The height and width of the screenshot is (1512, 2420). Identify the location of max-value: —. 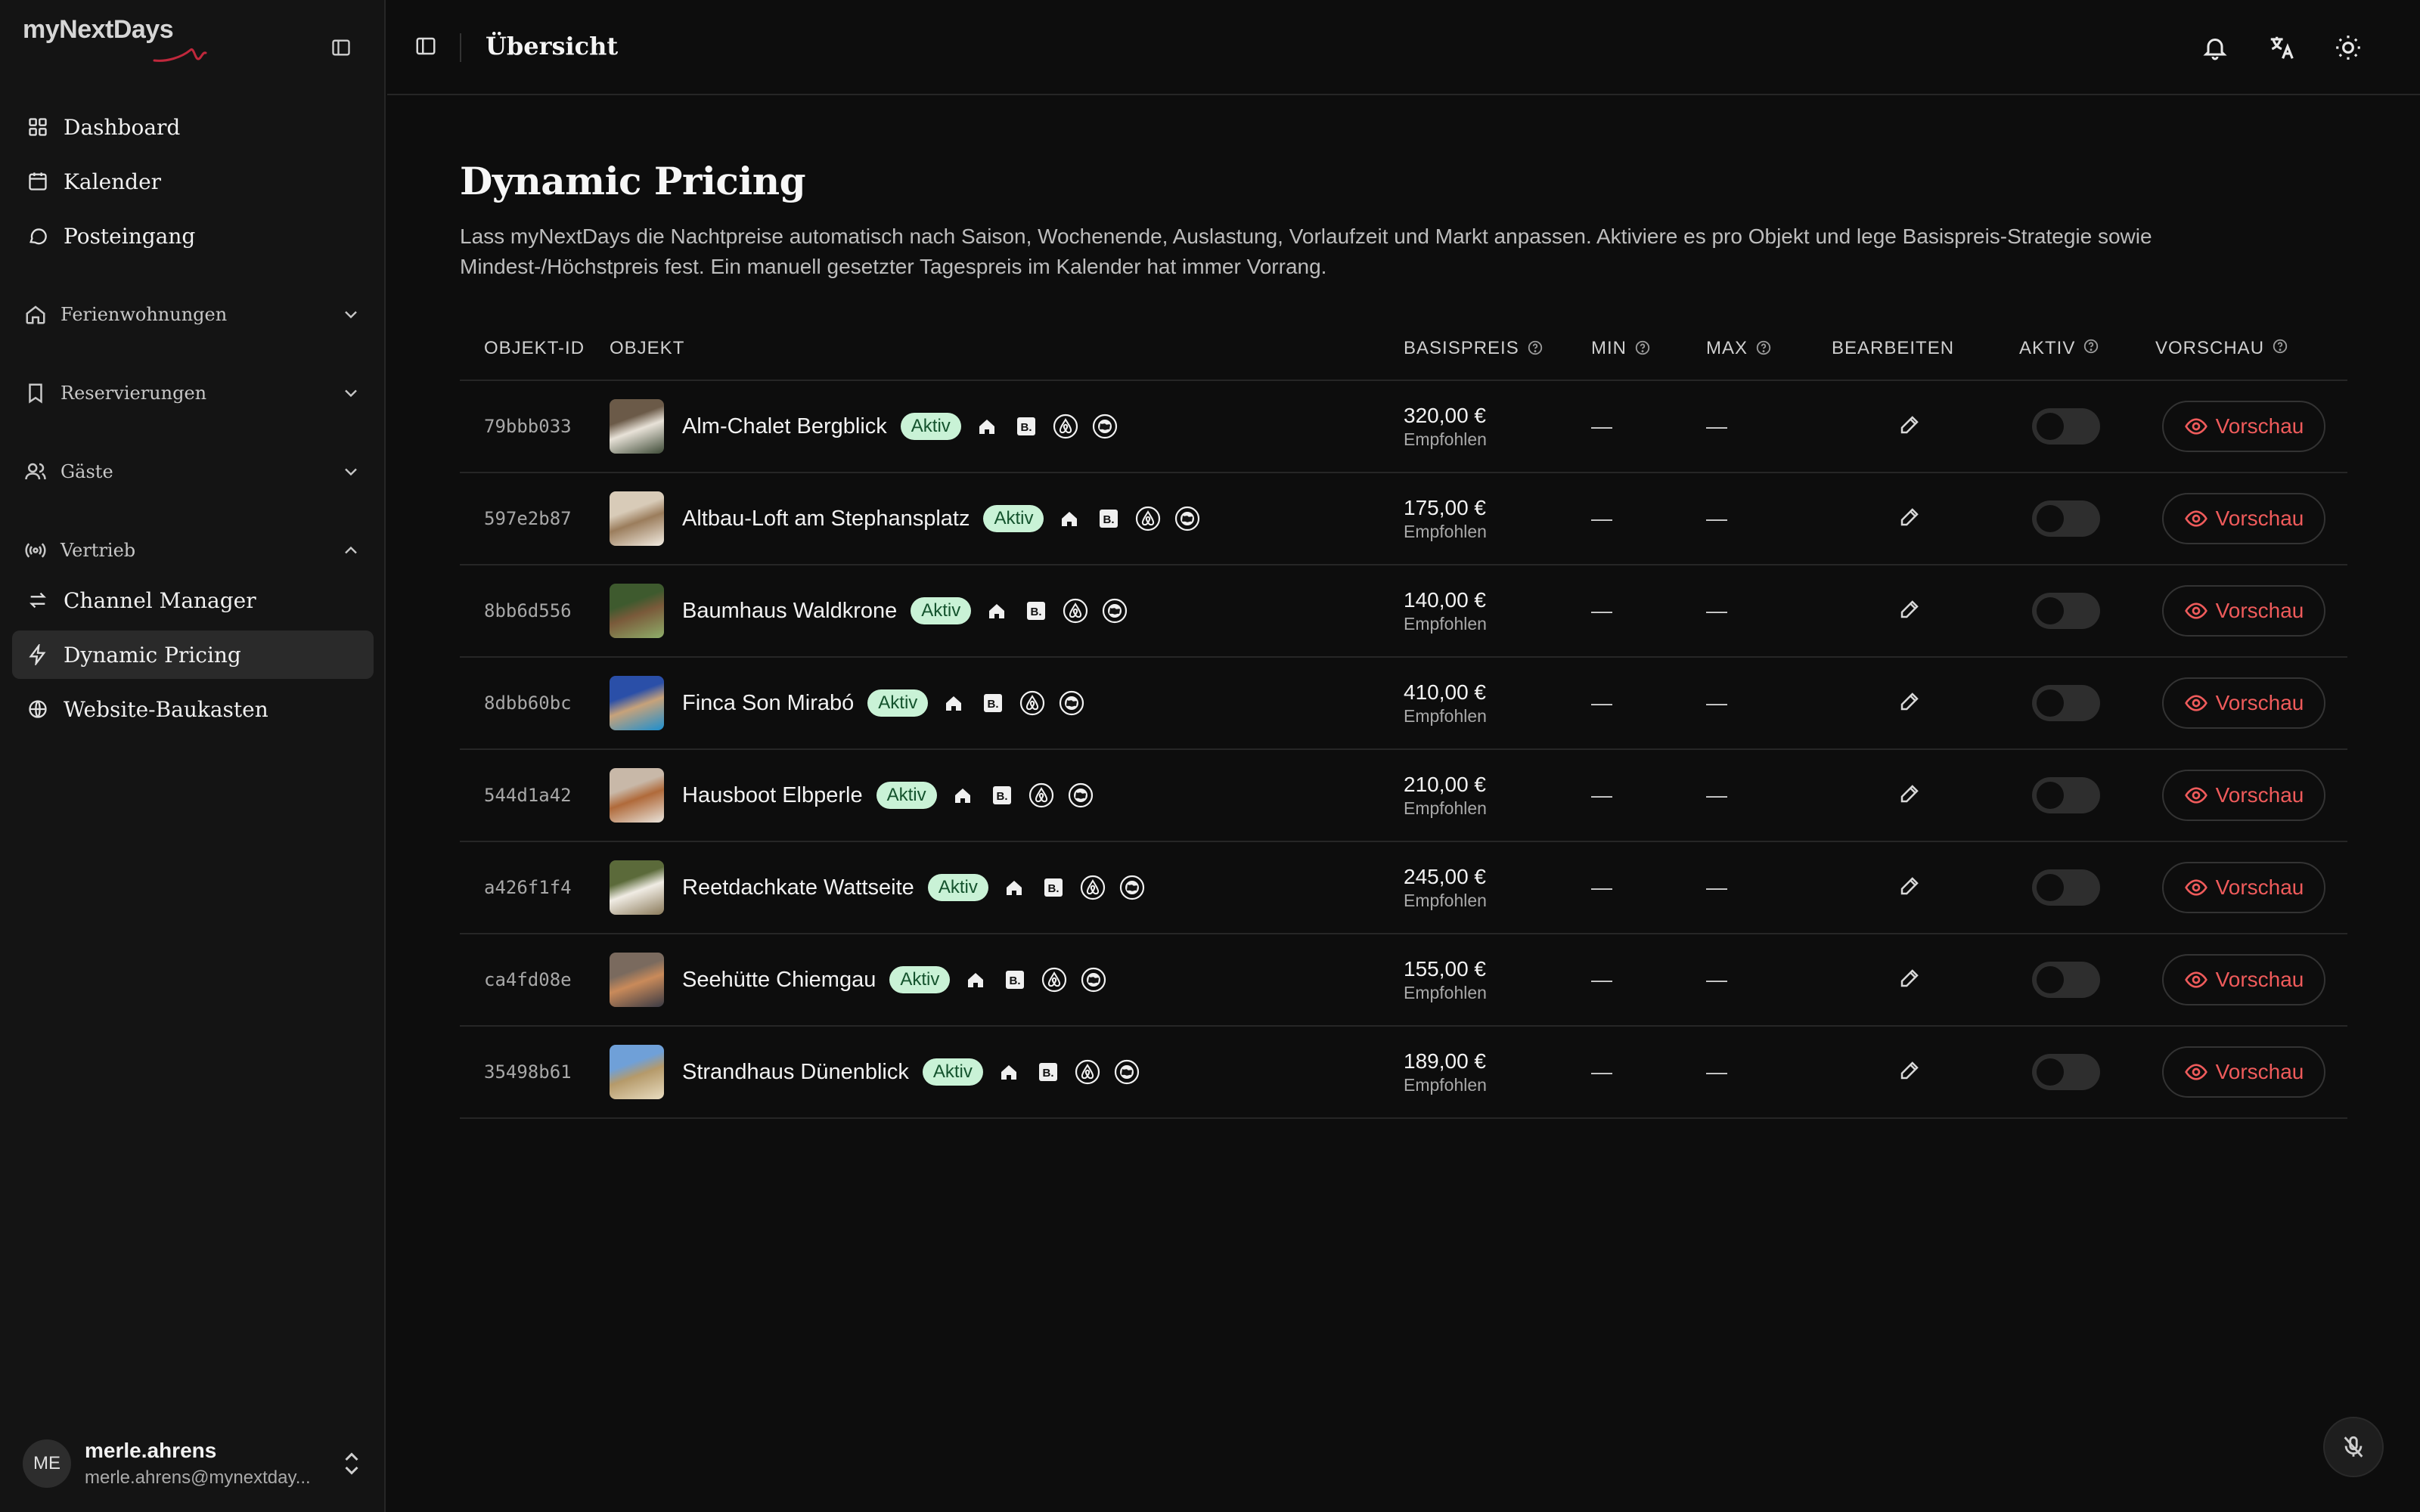
(1717, 980).